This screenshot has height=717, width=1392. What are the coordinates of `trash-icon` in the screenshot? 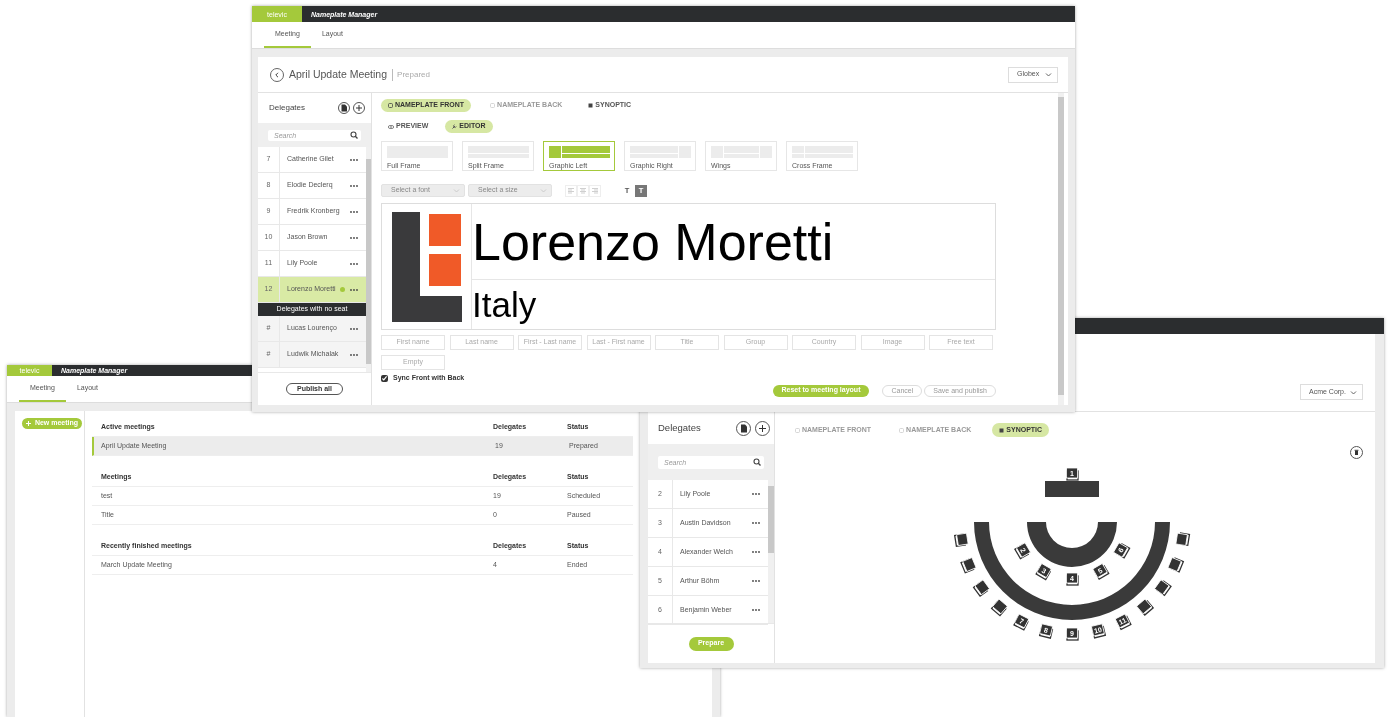 It's located at (1356, 452).